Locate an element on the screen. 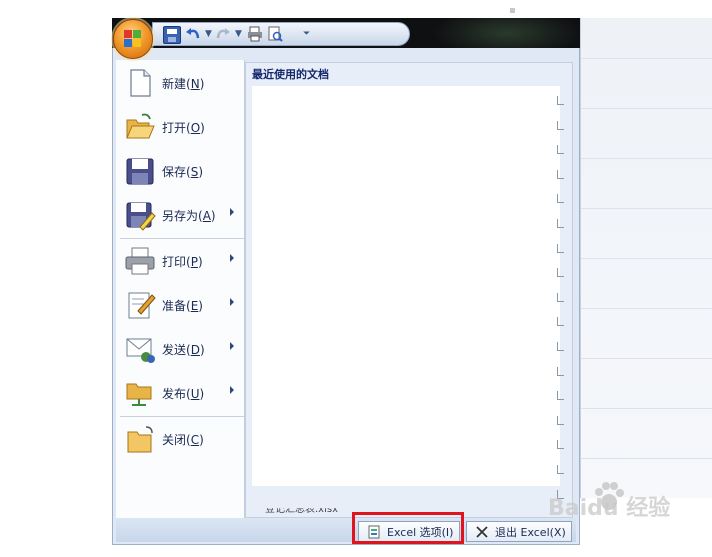  menu-item-open-label: 打开(O) is located at coordinates (183, 128).